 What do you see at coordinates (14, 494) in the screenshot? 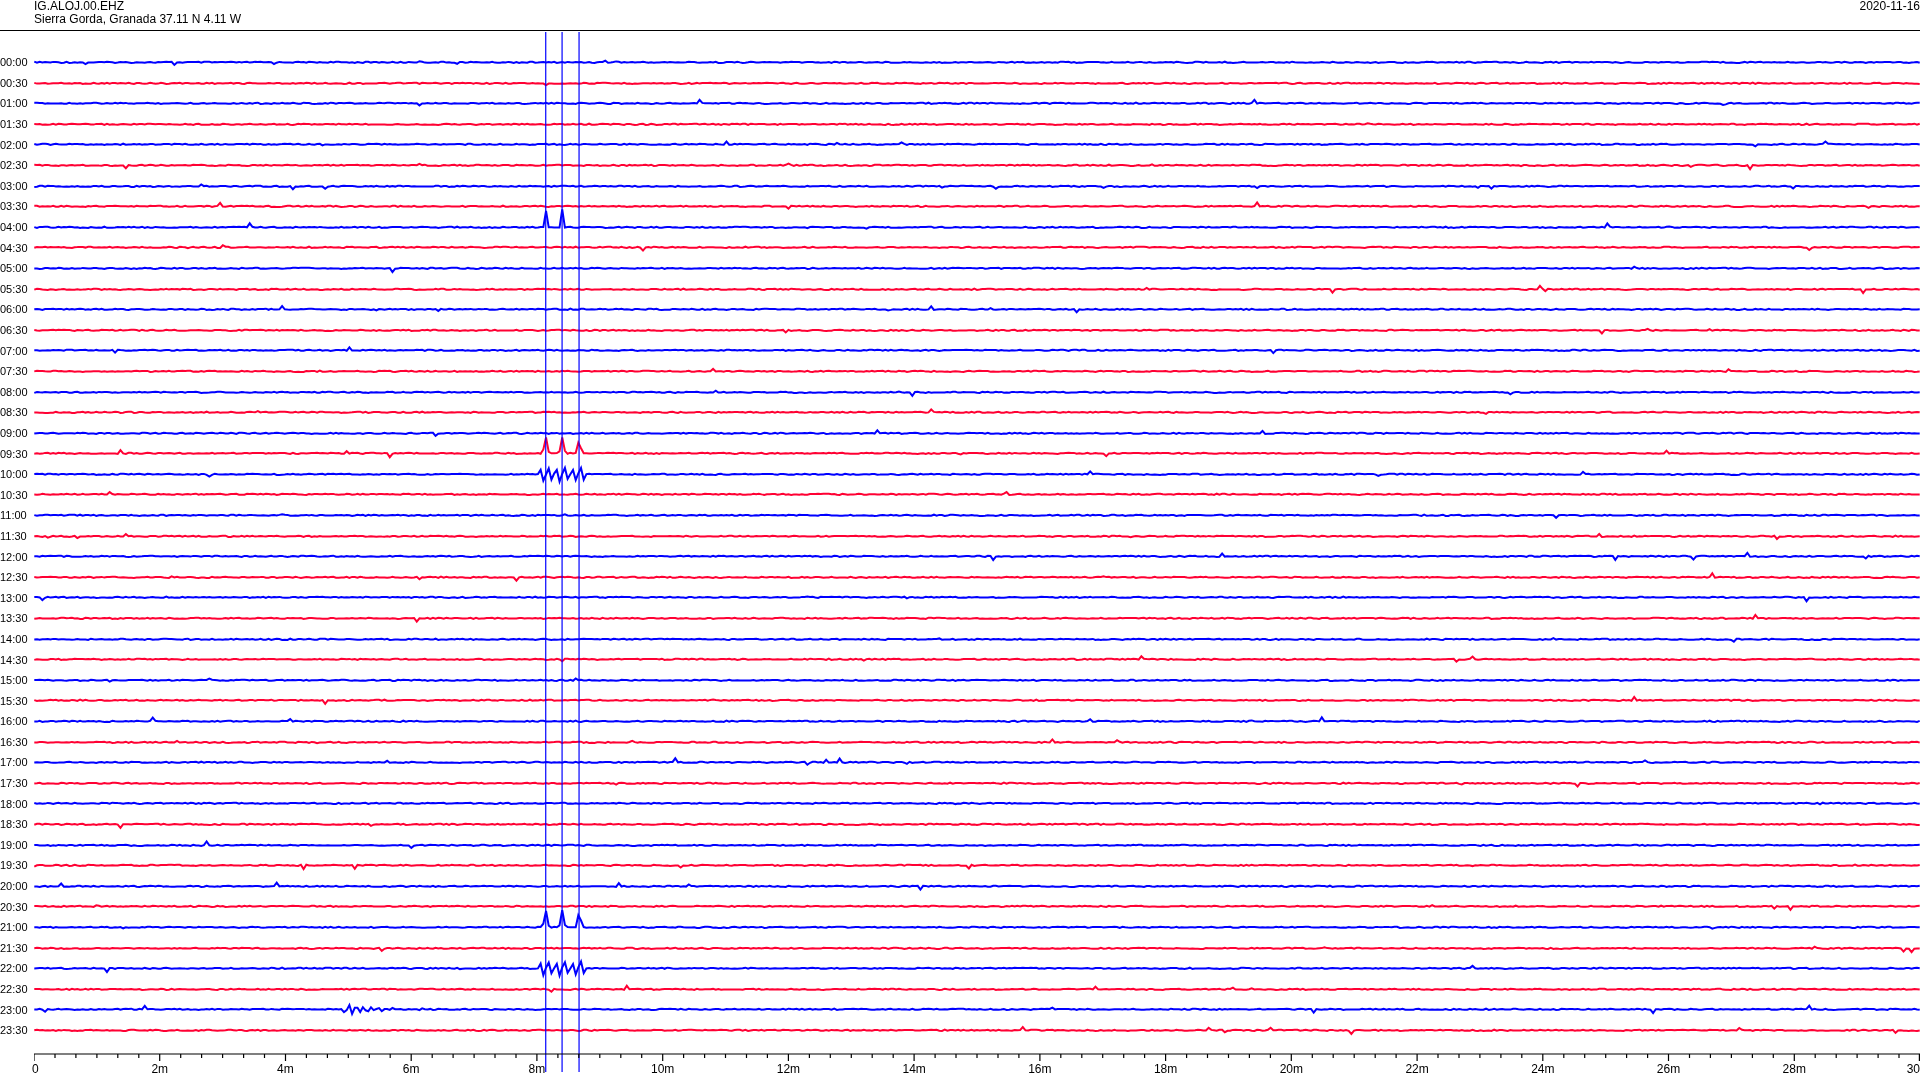
I see `hour-label: 10:30` at bounding box center [14, 494].